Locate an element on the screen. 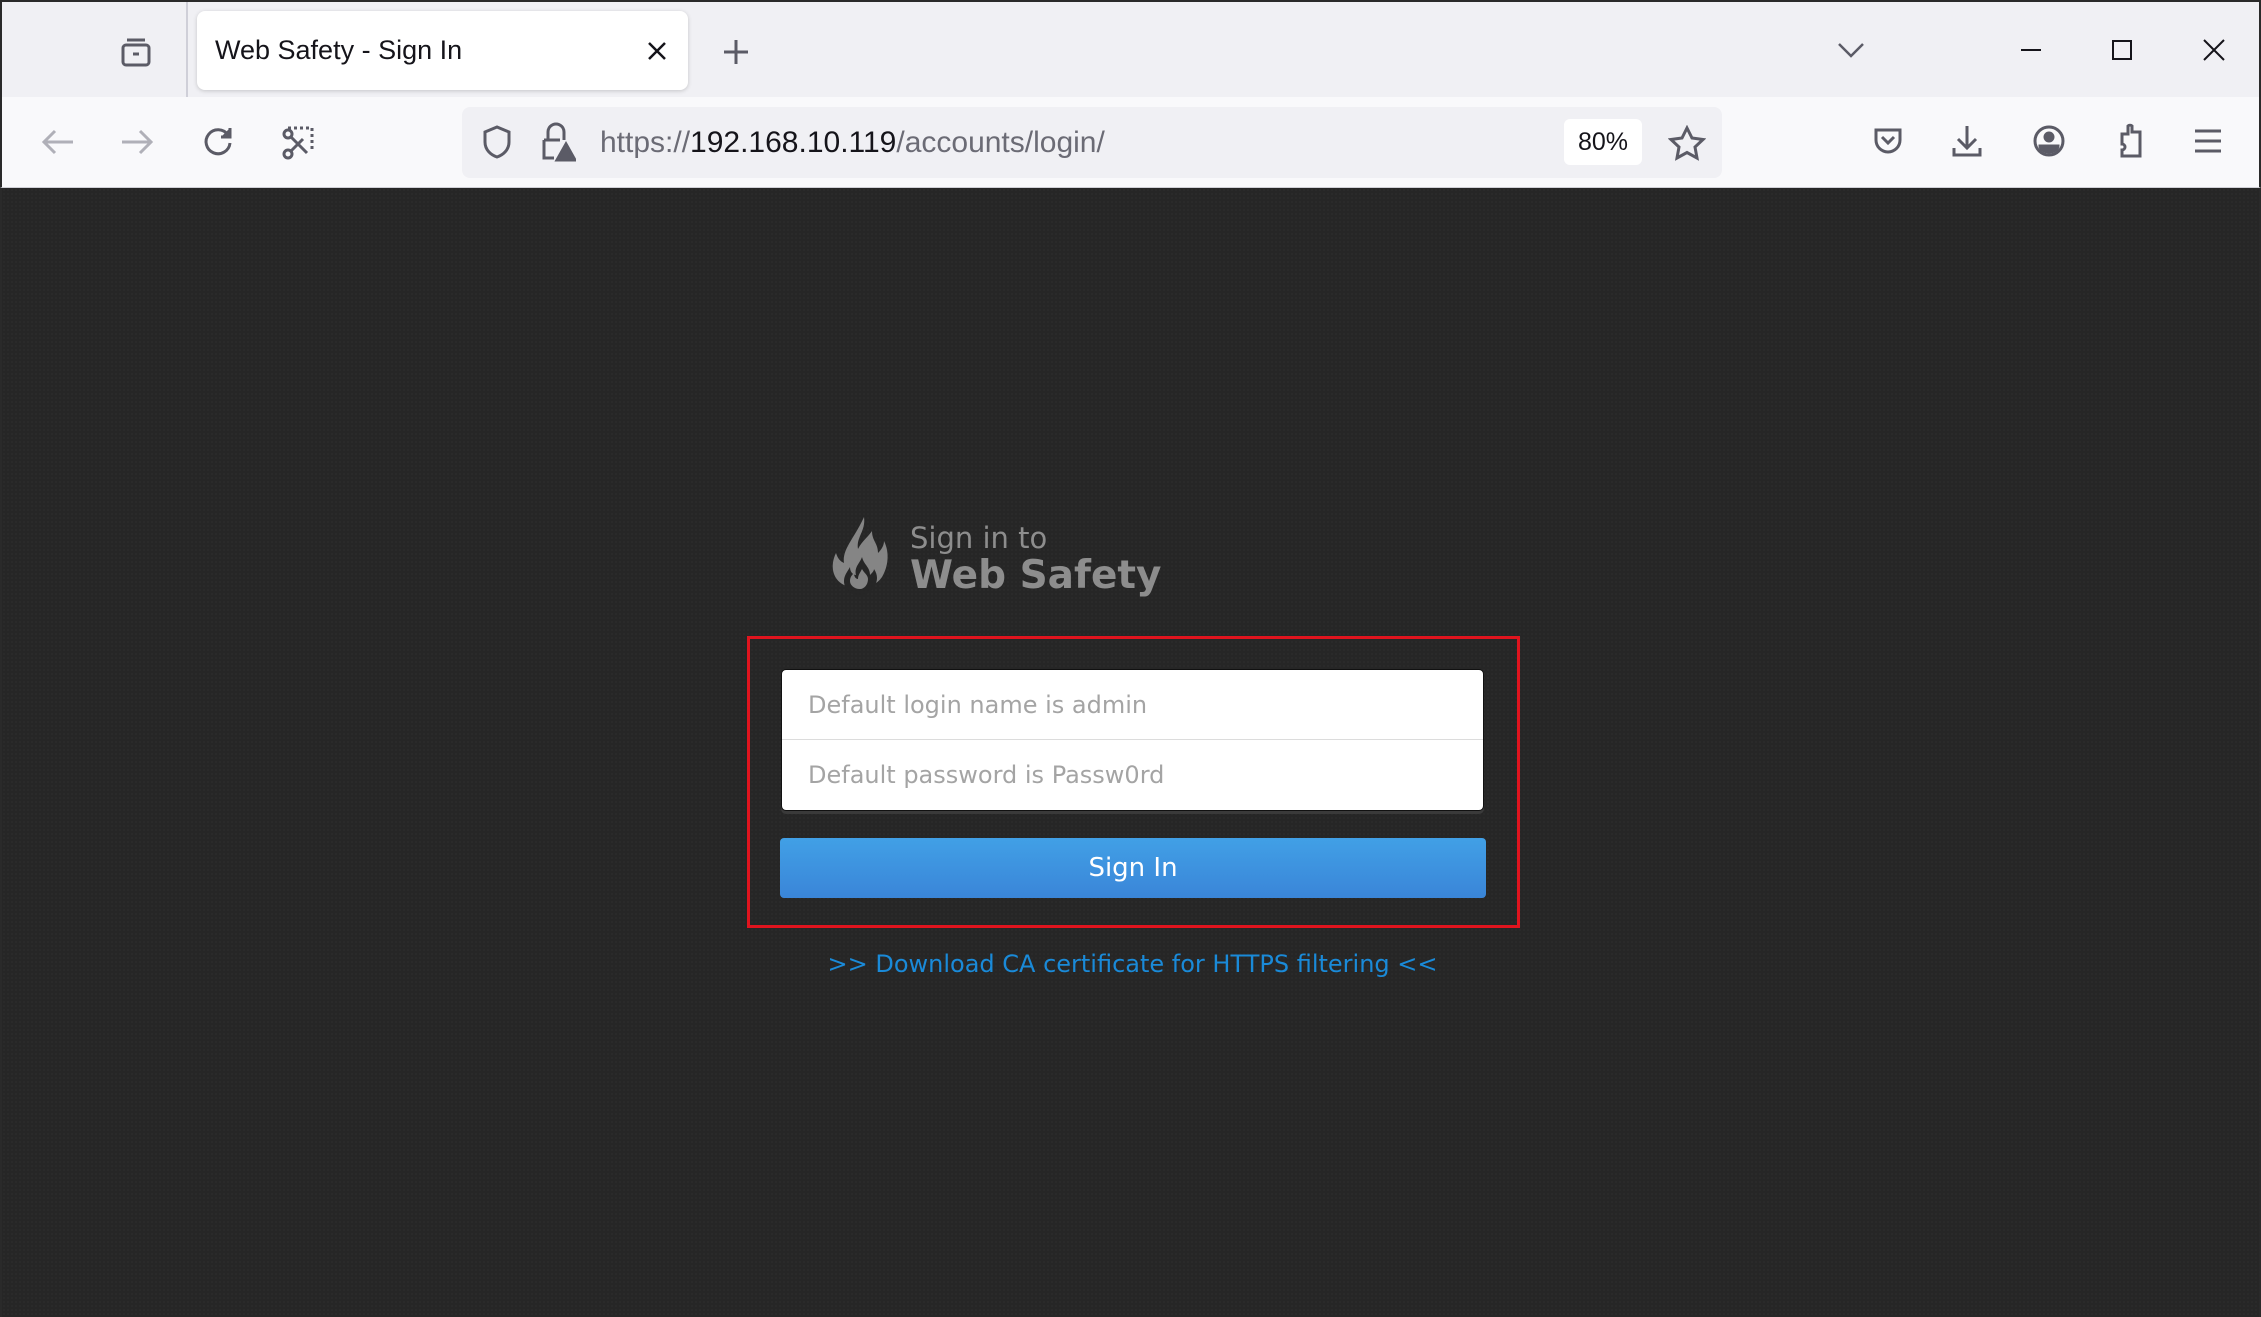  download-icon is located at coordinates (1967, 141).